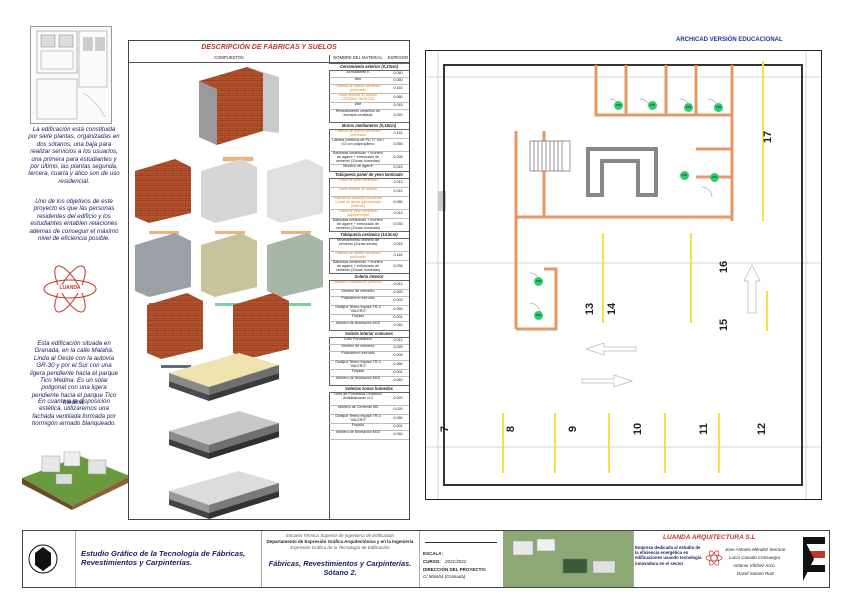 The width and height of the screenshot is (848, 600). I want to click on parking-number: 17, so click(768, 137).